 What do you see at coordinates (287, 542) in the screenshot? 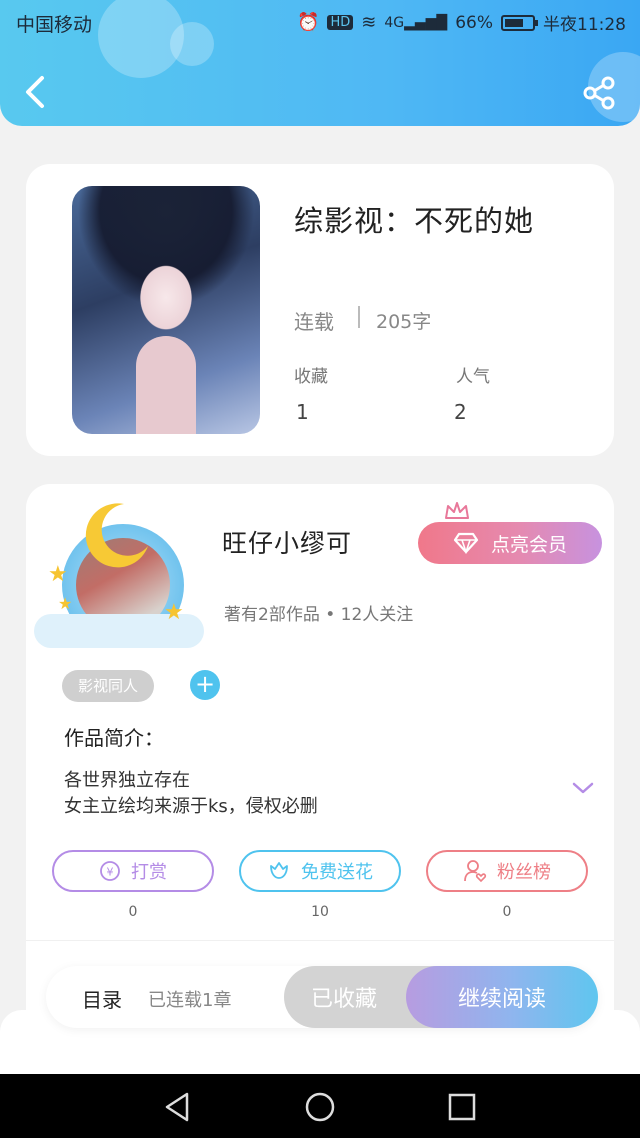
I see `author-name: 旺仔小缪可` at bounding box center [287, 542].